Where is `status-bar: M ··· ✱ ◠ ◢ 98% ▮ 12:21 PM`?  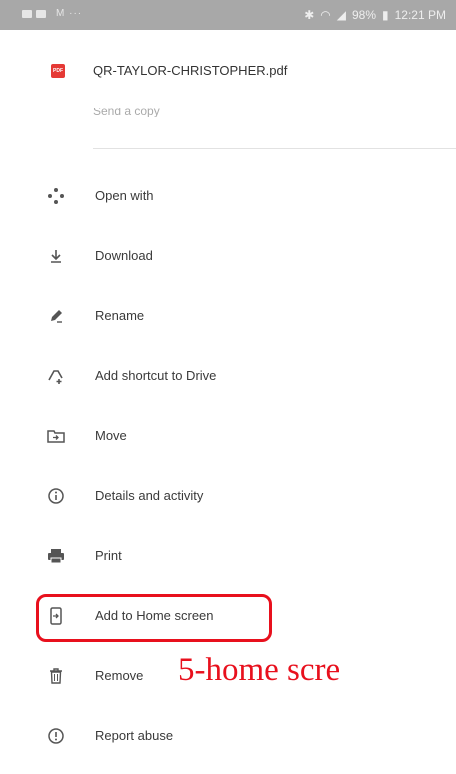
status-bar: M ··· ✱ ◠ ◢ 98% ▮ 12:21 PM is located at coordinates (228, 15).